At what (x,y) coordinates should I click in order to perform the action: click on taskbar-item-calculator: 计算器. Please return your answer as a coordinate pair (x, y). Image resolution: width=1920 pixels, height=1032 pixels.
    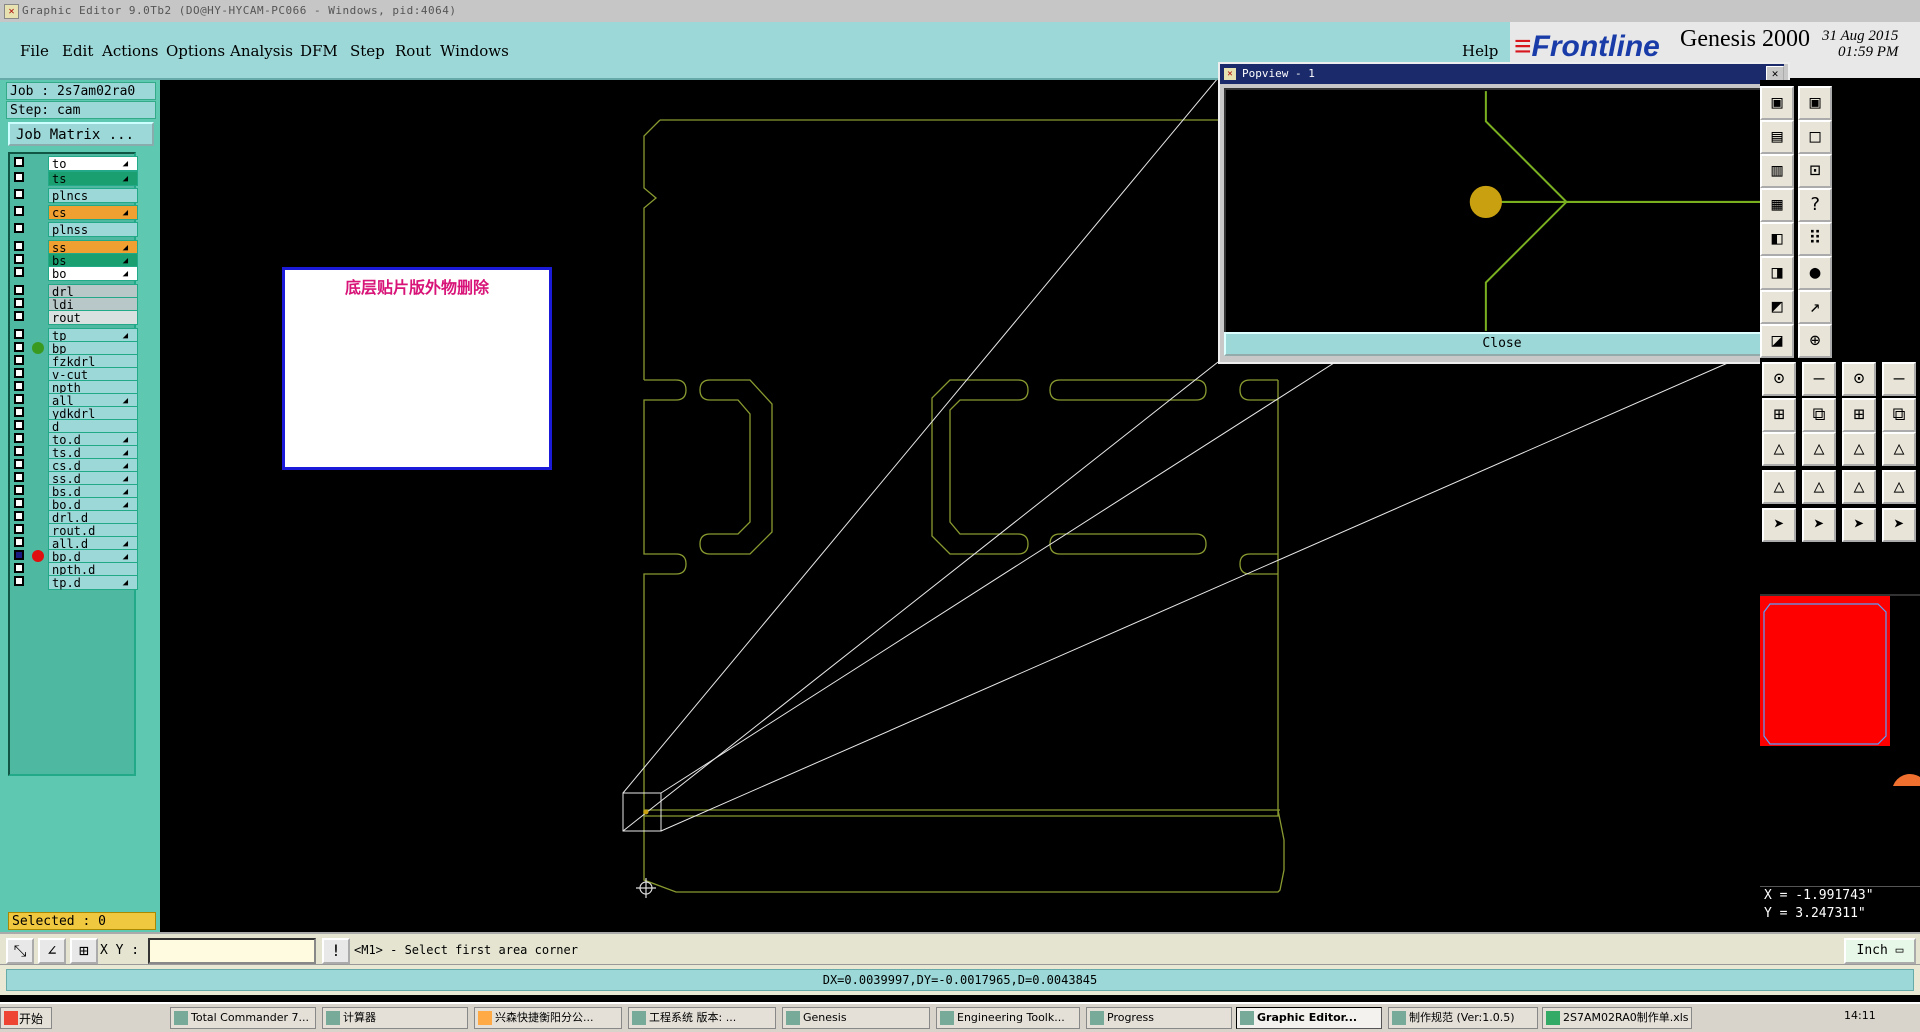
    Looking at the image, I should click on (395, 1018).